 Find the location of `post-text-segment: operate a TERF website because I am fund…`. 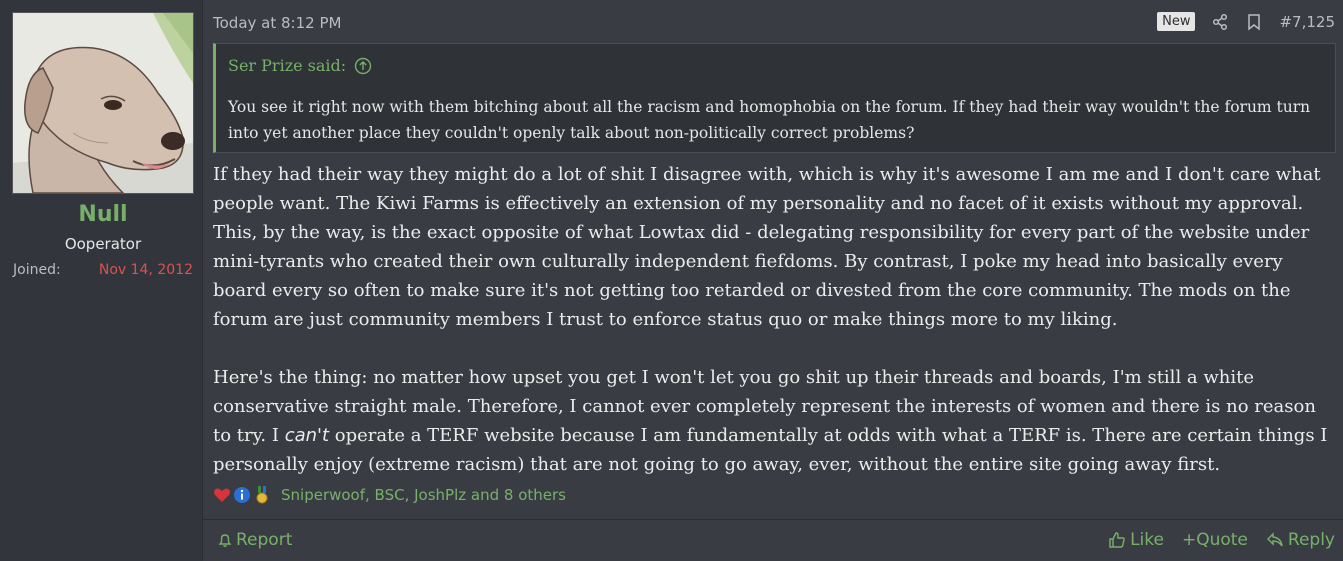

post-text-segment: operate a TERF website because I am fund… is located at coordinates (770, 450).